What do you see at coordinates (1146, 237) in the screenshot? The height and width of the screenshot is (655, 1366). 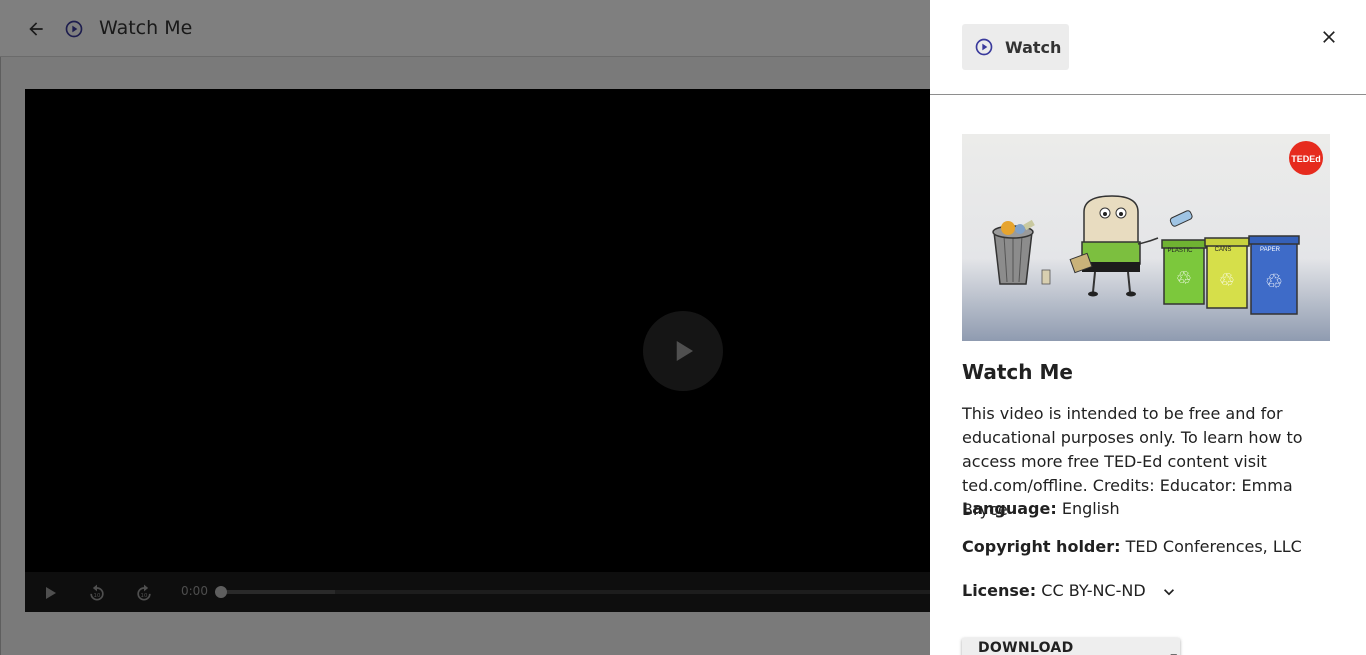 I see `video-thumbnail: TEDEd PLASTIC ♲ CANS ♲ PAPER ♲` at bounding box center [1146, 237].